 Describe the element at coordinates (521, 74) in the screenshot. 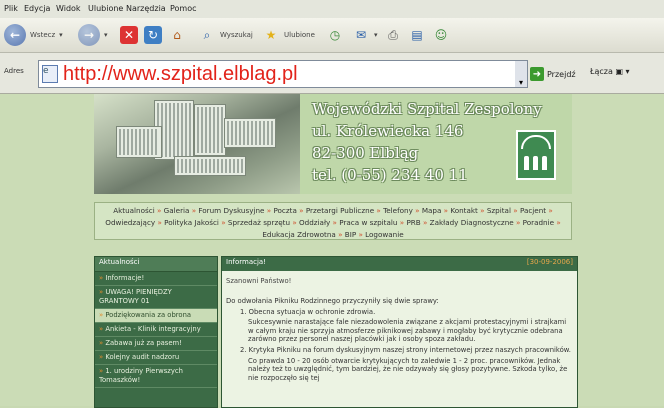

I see `address-dropdown-icon: ▾` at that location.